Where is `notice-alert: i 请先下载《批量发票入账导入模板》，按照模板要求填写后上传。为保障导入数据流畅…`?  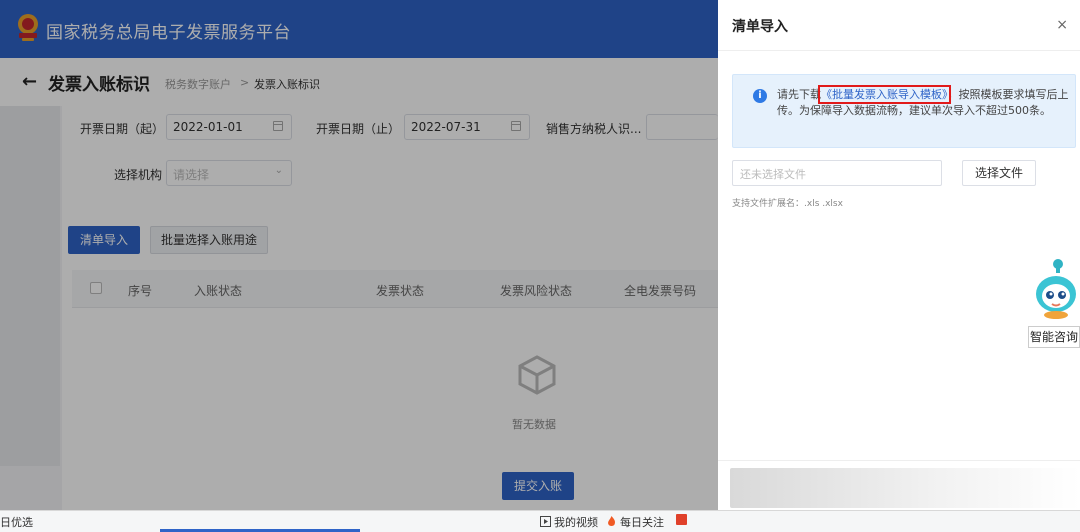 notice-alert: i 请先下载《批量发票入账导入模板》，按照模板要求填写后上传。为保障导入数据流畅… is located at coordinates (904, 111).